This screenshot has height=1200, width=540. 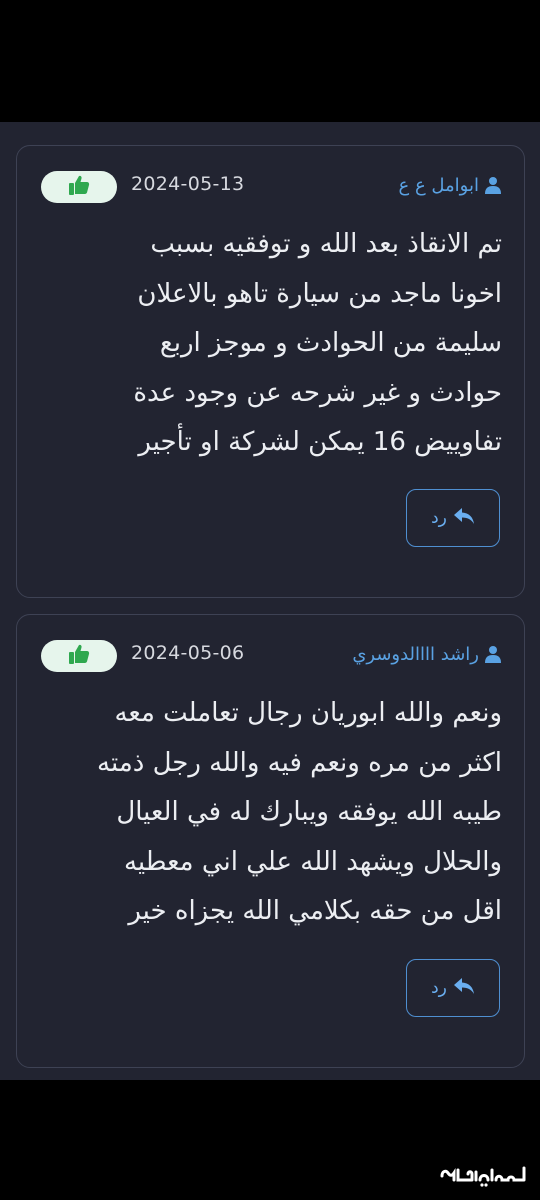 What do you see at coordinates (484, 1175) in the screenshot?
I see `watermark-logo` at bounding box center [484, 1175].